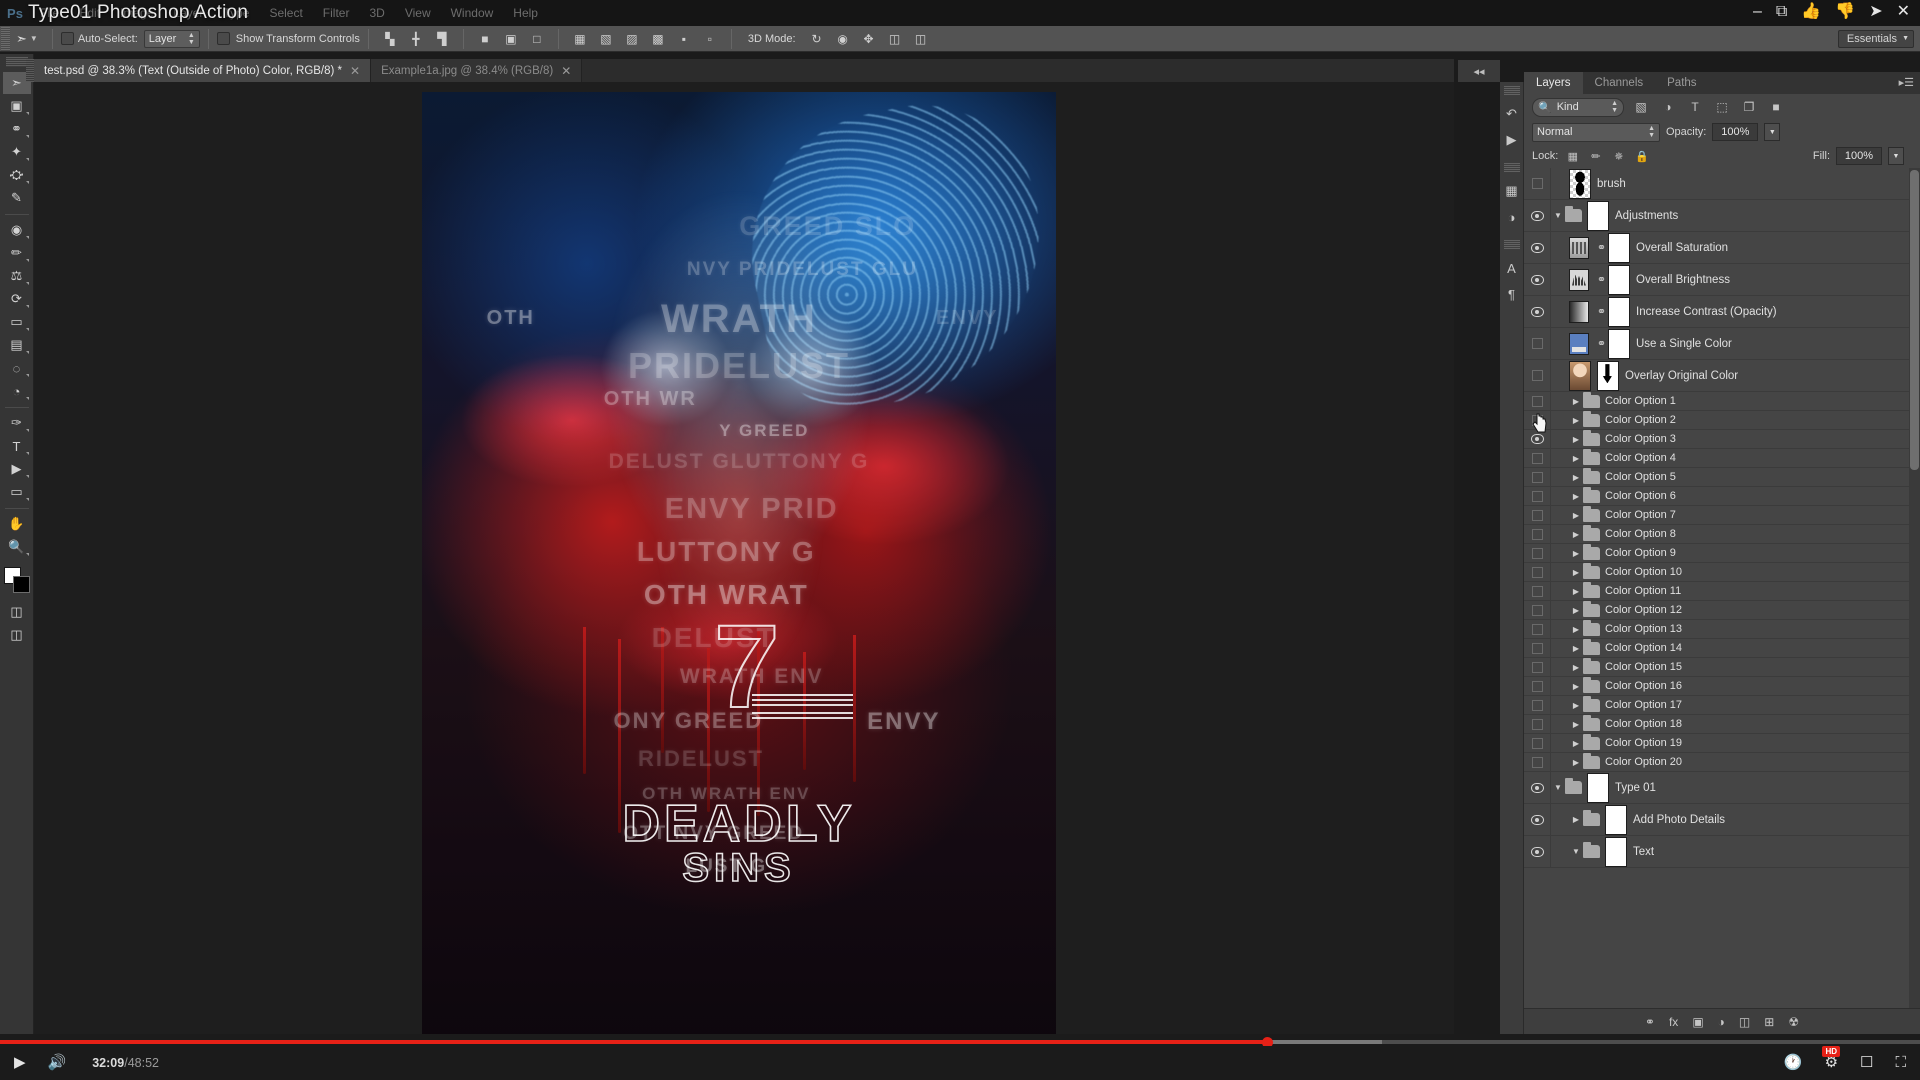  What do you see at coordinates (1845, 12) in the screenshot?
I see `thumbs-down-icon: 👎` at bounding box center [1845, 12].